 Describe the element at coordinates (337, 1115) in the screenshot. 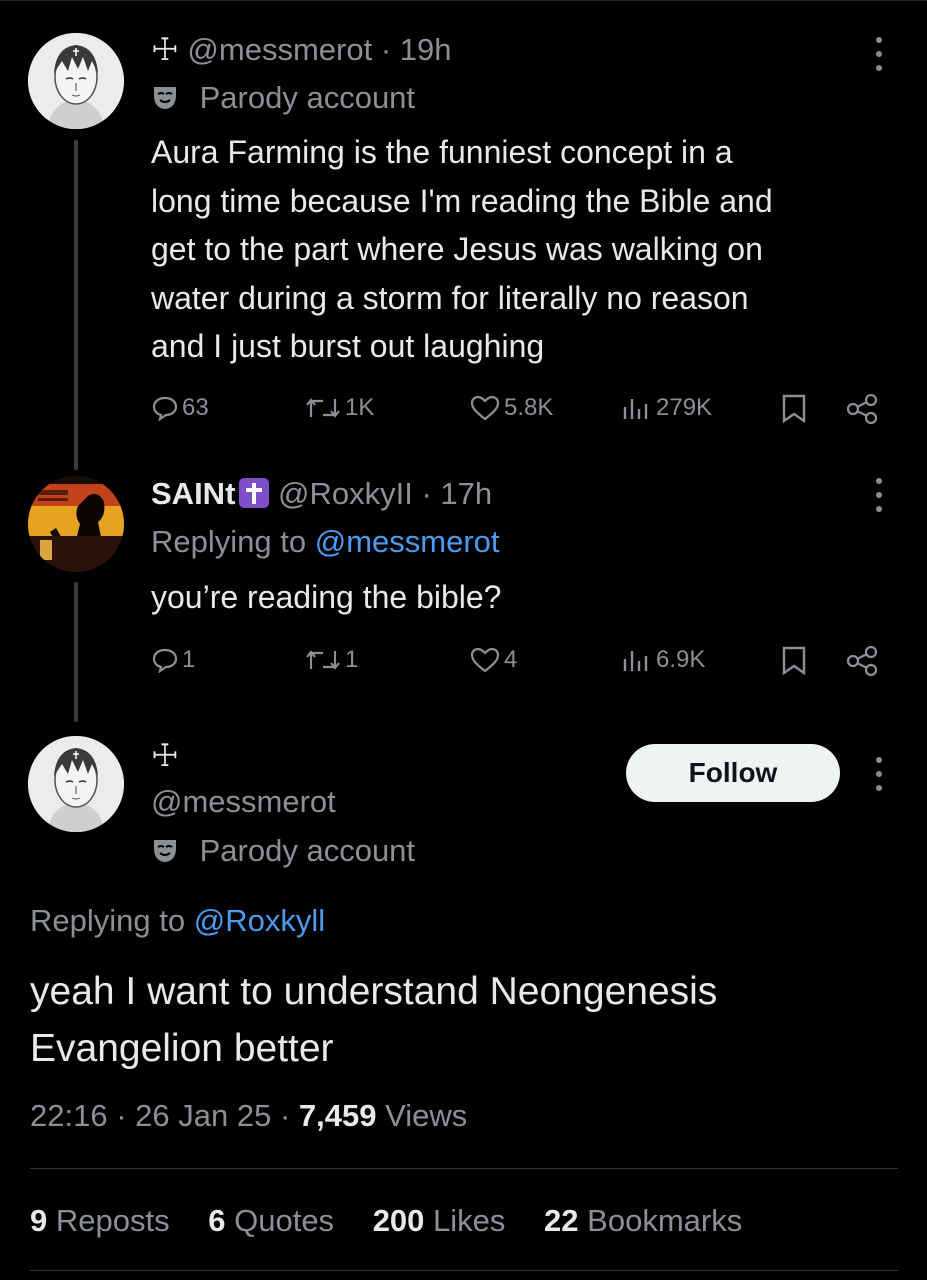

I see `views-count: 7,459` at that location.